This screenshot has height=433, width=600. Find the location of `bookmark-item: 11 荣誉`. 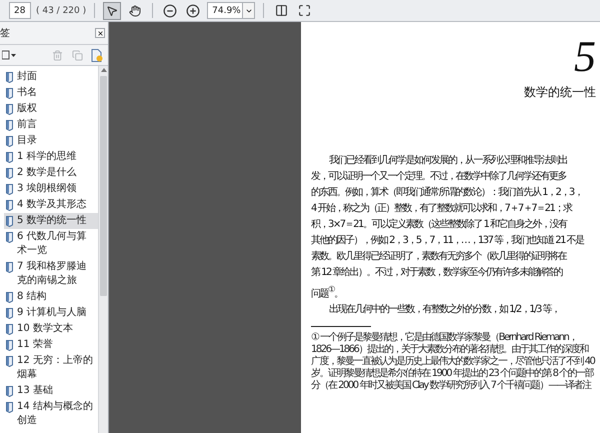

bookmark-item: 11 荣誉 is located at coordinates (51, 345).